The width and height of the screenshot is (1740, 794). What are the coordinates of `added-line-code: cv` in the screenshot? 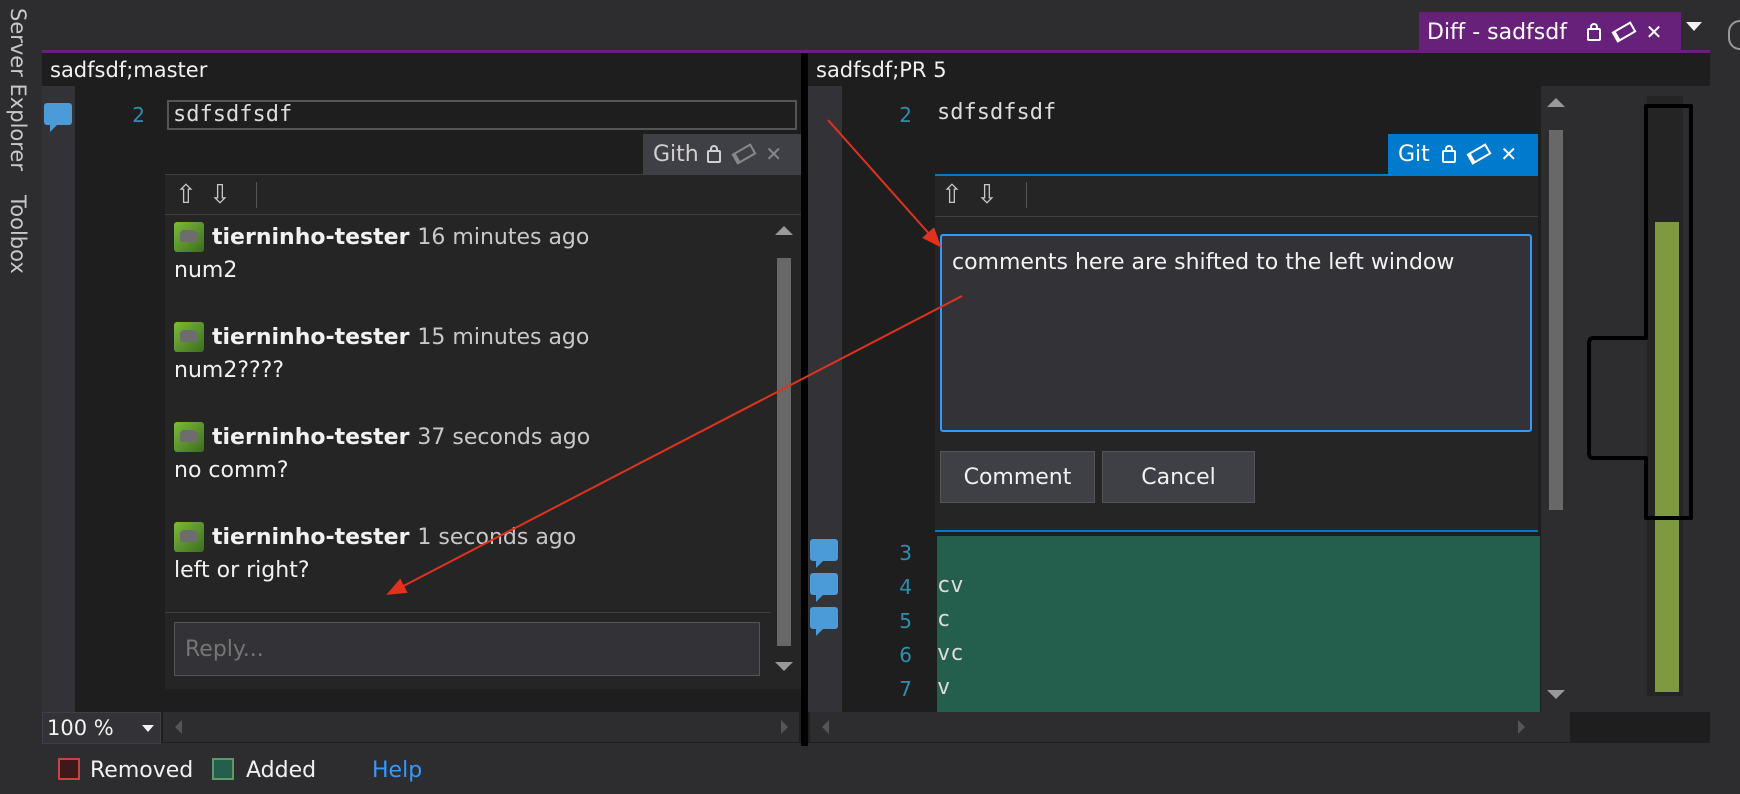 It's located at (950, 585).